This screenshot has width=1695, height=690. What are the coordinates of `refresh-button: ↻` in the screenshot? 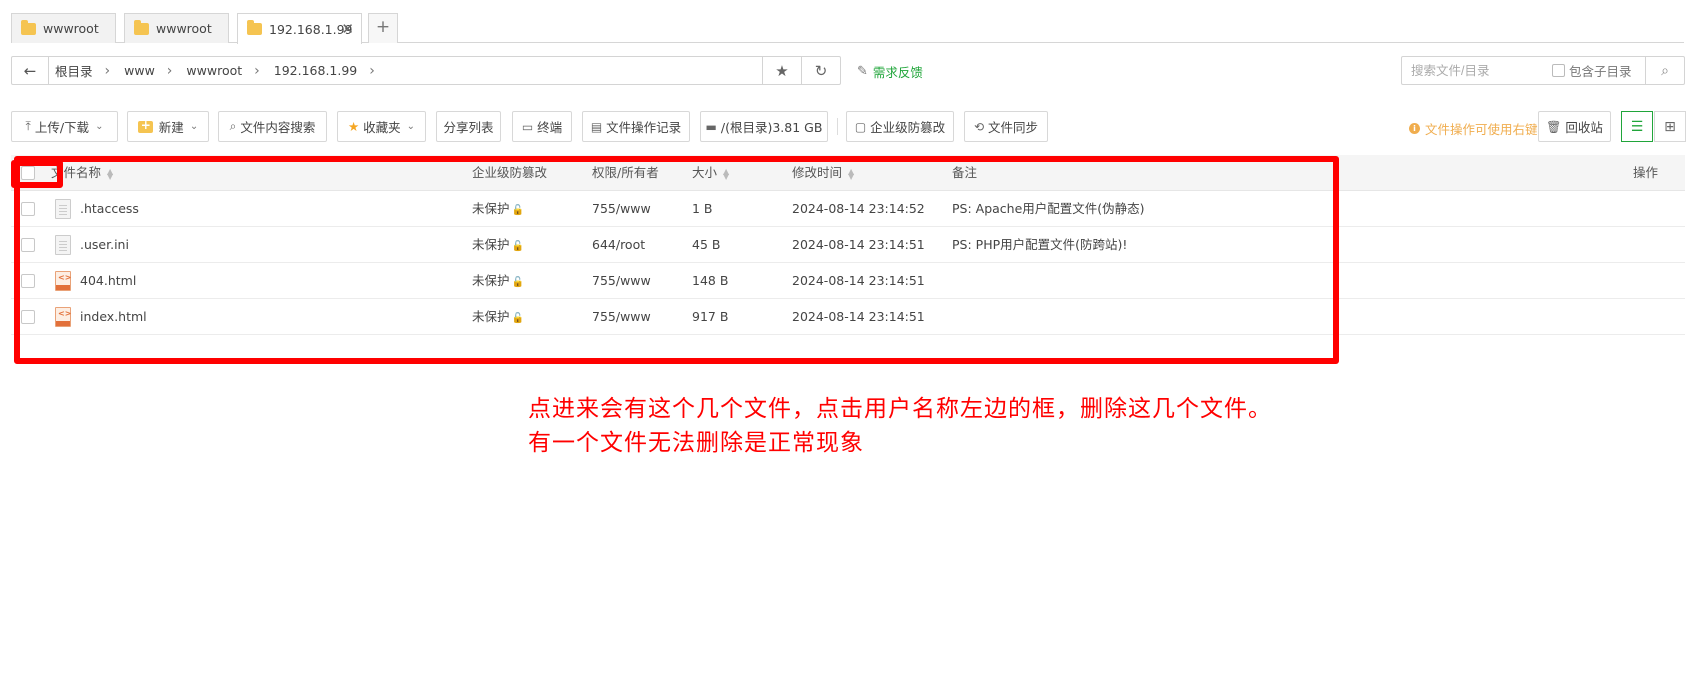 It's located at (820, 70).